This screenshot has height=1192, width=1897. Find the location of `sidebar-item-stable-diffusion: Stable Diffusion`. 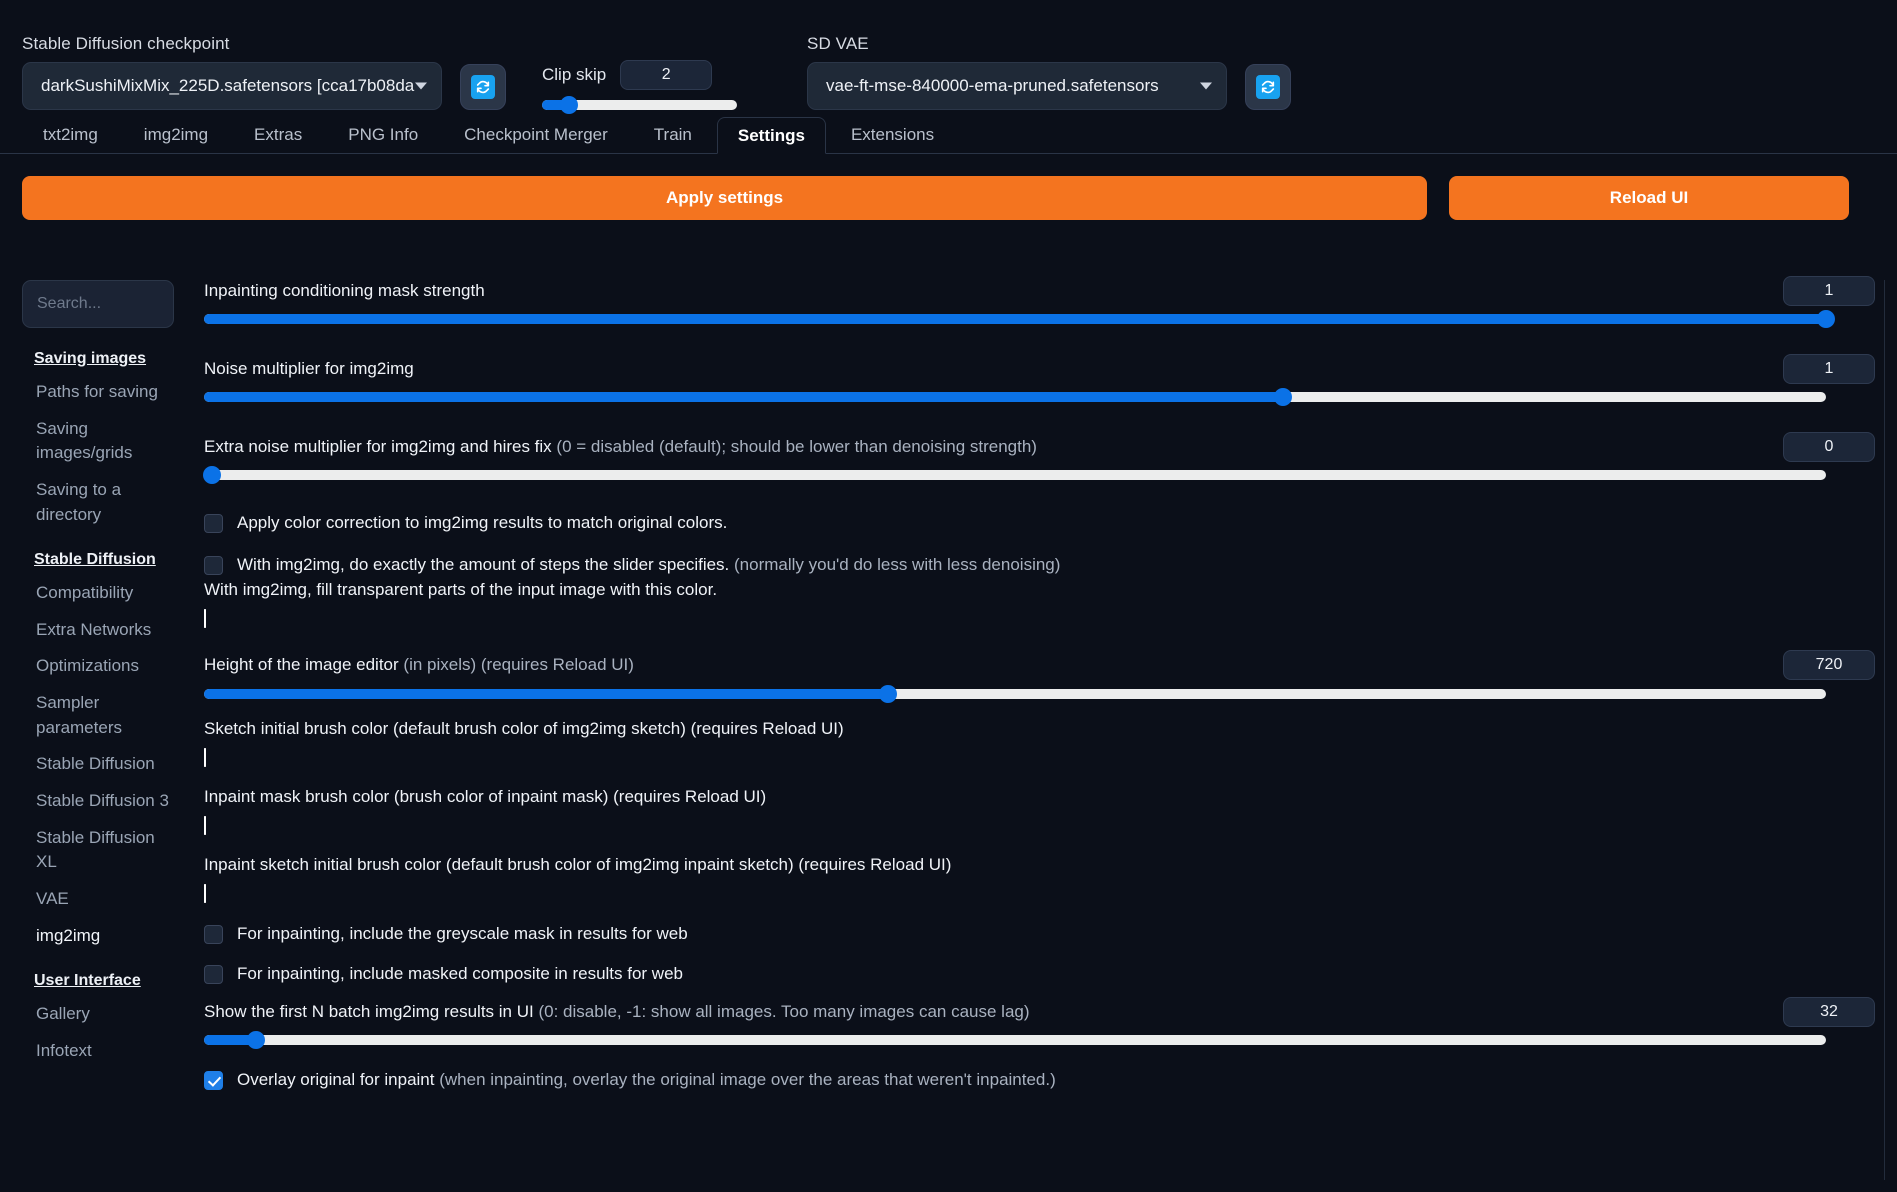

sidebar-item-stable-diffusion: Stable Diffusion is located at coordinates (100, 764).